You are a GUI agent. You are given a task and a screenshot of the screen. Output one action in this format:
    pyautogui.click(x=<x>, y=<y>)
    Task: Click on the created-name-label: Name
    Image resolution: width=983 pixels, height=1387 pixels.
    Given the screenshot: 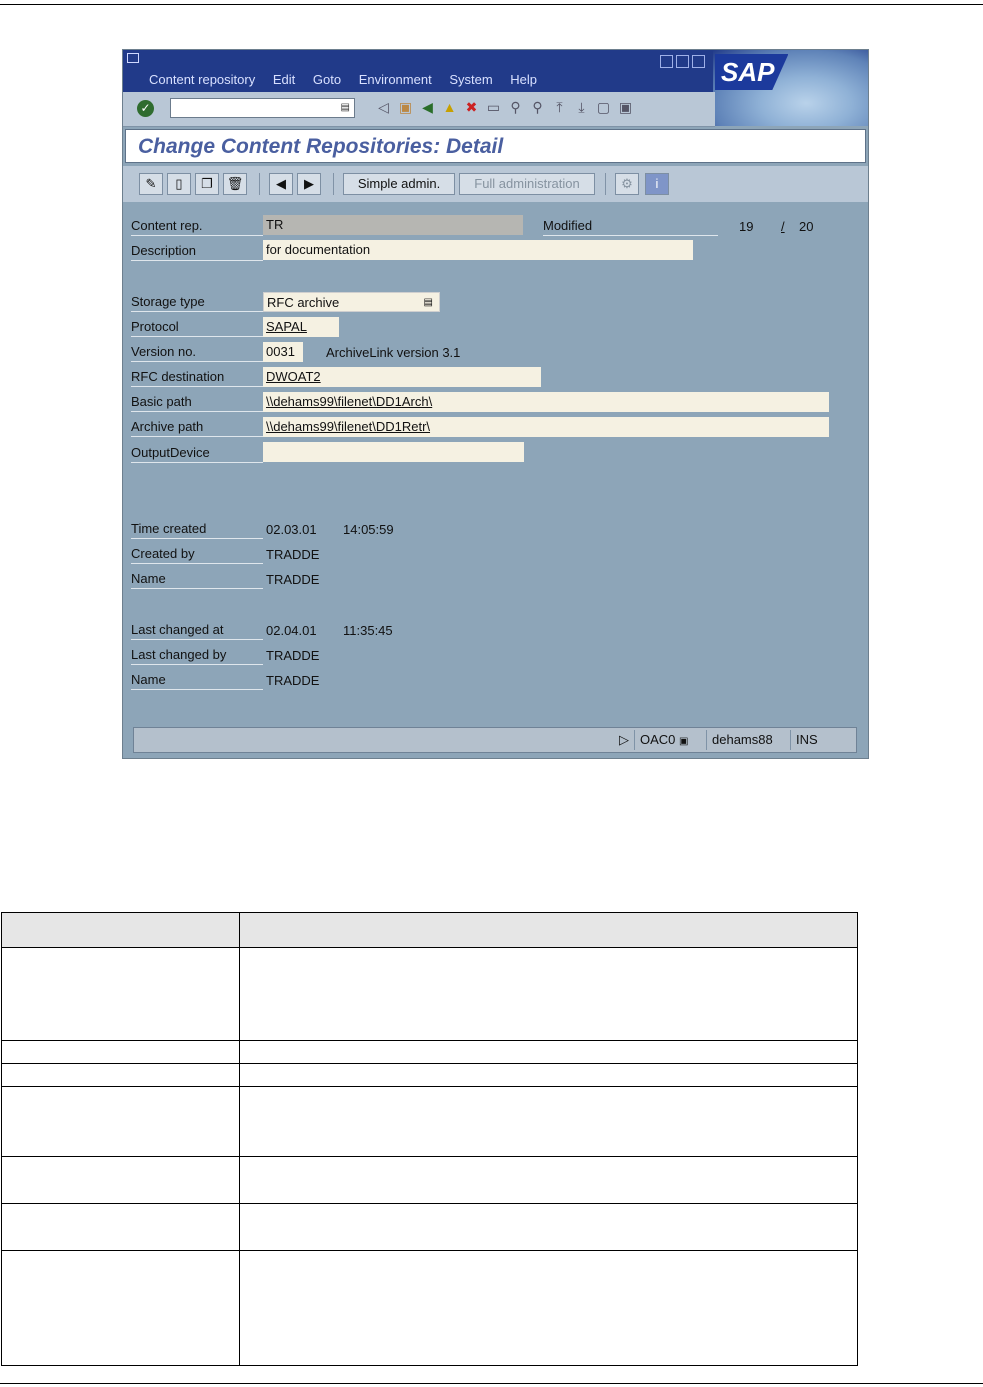 What is the action you would take?
    pyautogui.click(x=197, y=579)
    